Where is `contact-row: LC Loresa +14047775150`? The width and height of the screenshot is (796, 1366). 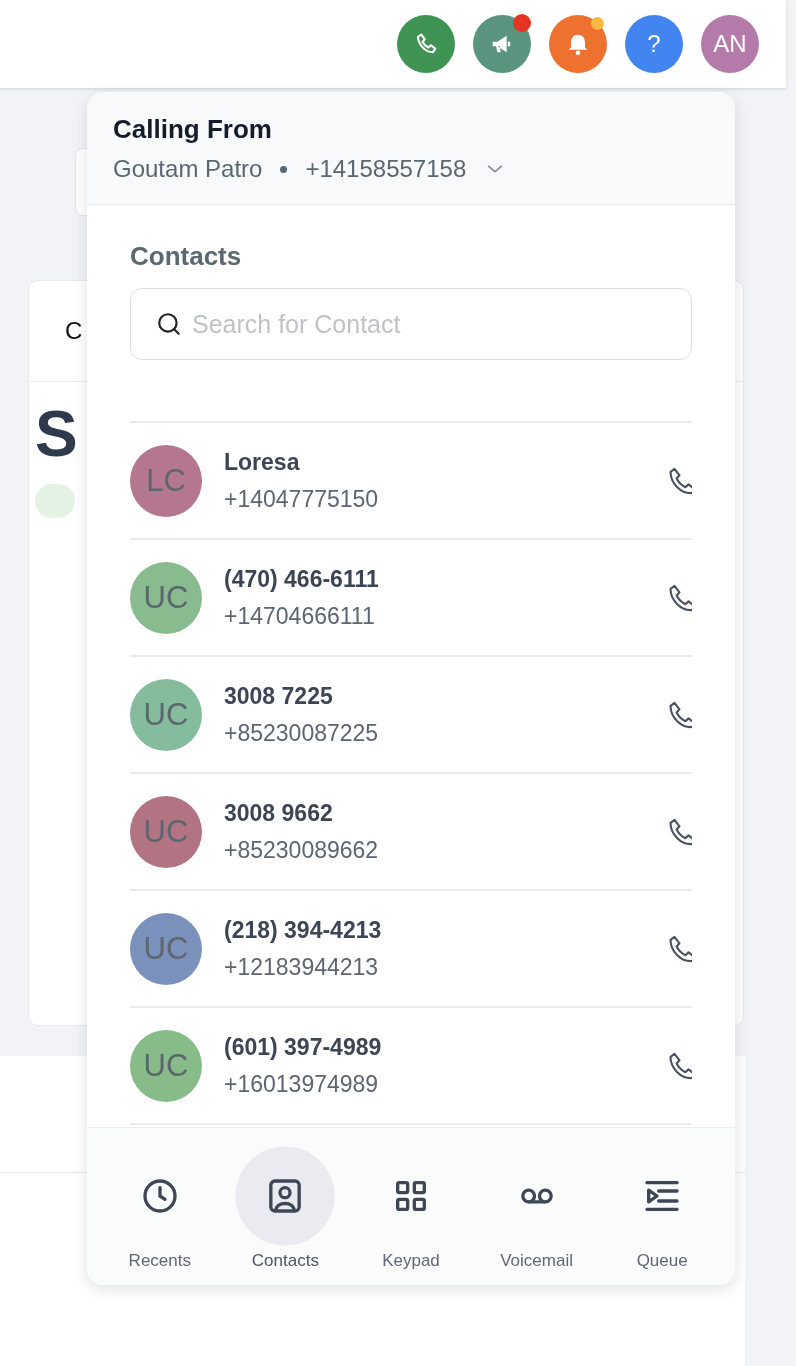 contact-row: LC Loresa +14047775150 is located at coordinates (411, 481).